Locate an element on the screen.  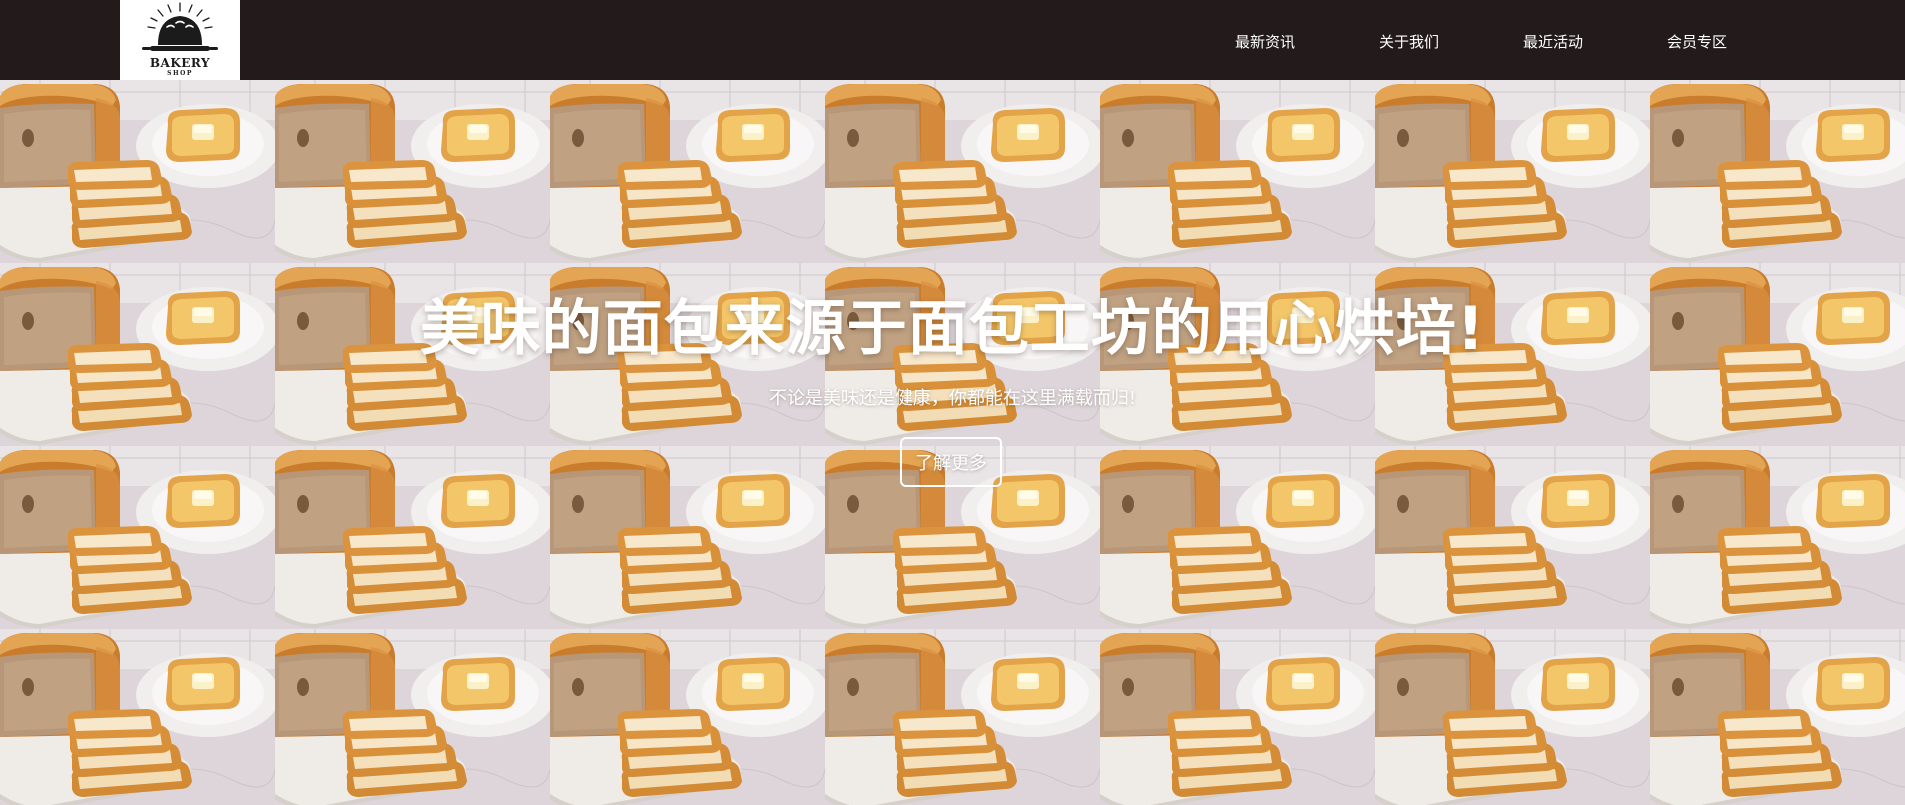
site-header: BAKERY SHOP 最新资讯 关于我们 最近活动 会员专区 is located at coordinates (952, 40).